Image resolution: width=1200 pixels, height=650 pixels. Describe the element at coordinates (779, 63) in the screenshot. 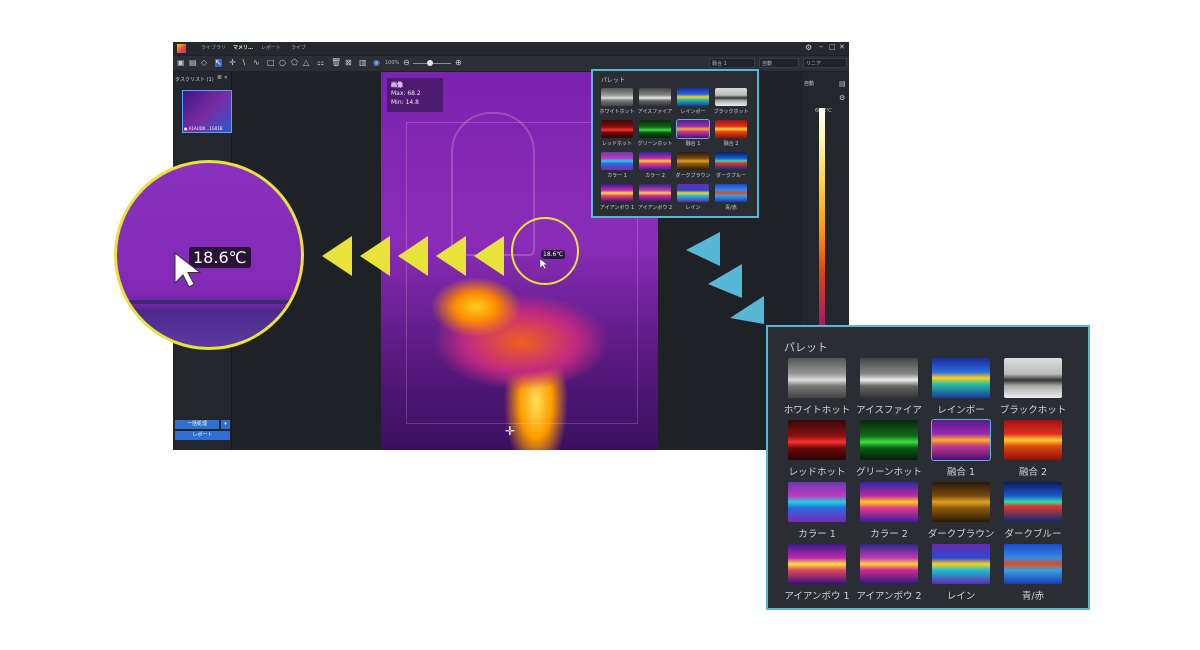

I see `mode-select: 自動` at that location.